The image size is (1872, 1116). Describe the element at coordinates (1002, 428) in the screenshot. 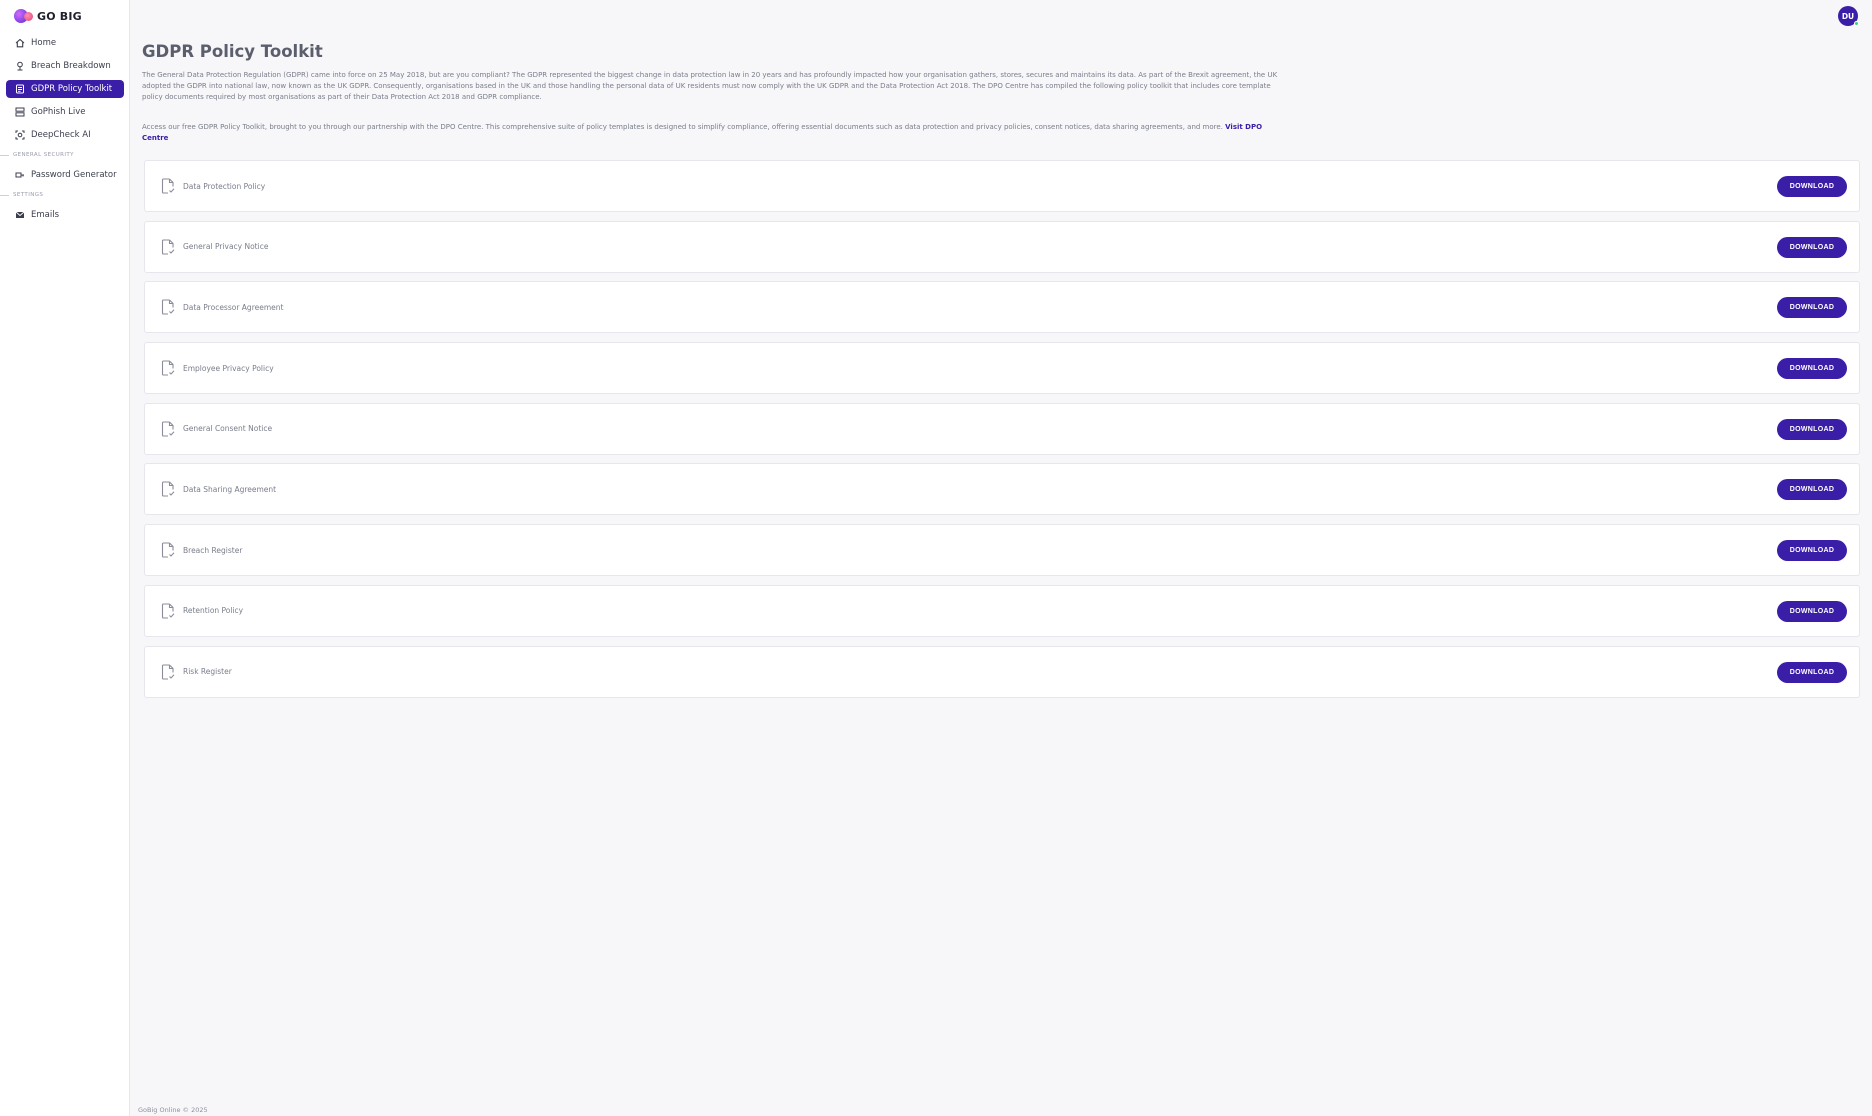

I see `document-card: General Consent Notice DOWNLOAD` at that location.